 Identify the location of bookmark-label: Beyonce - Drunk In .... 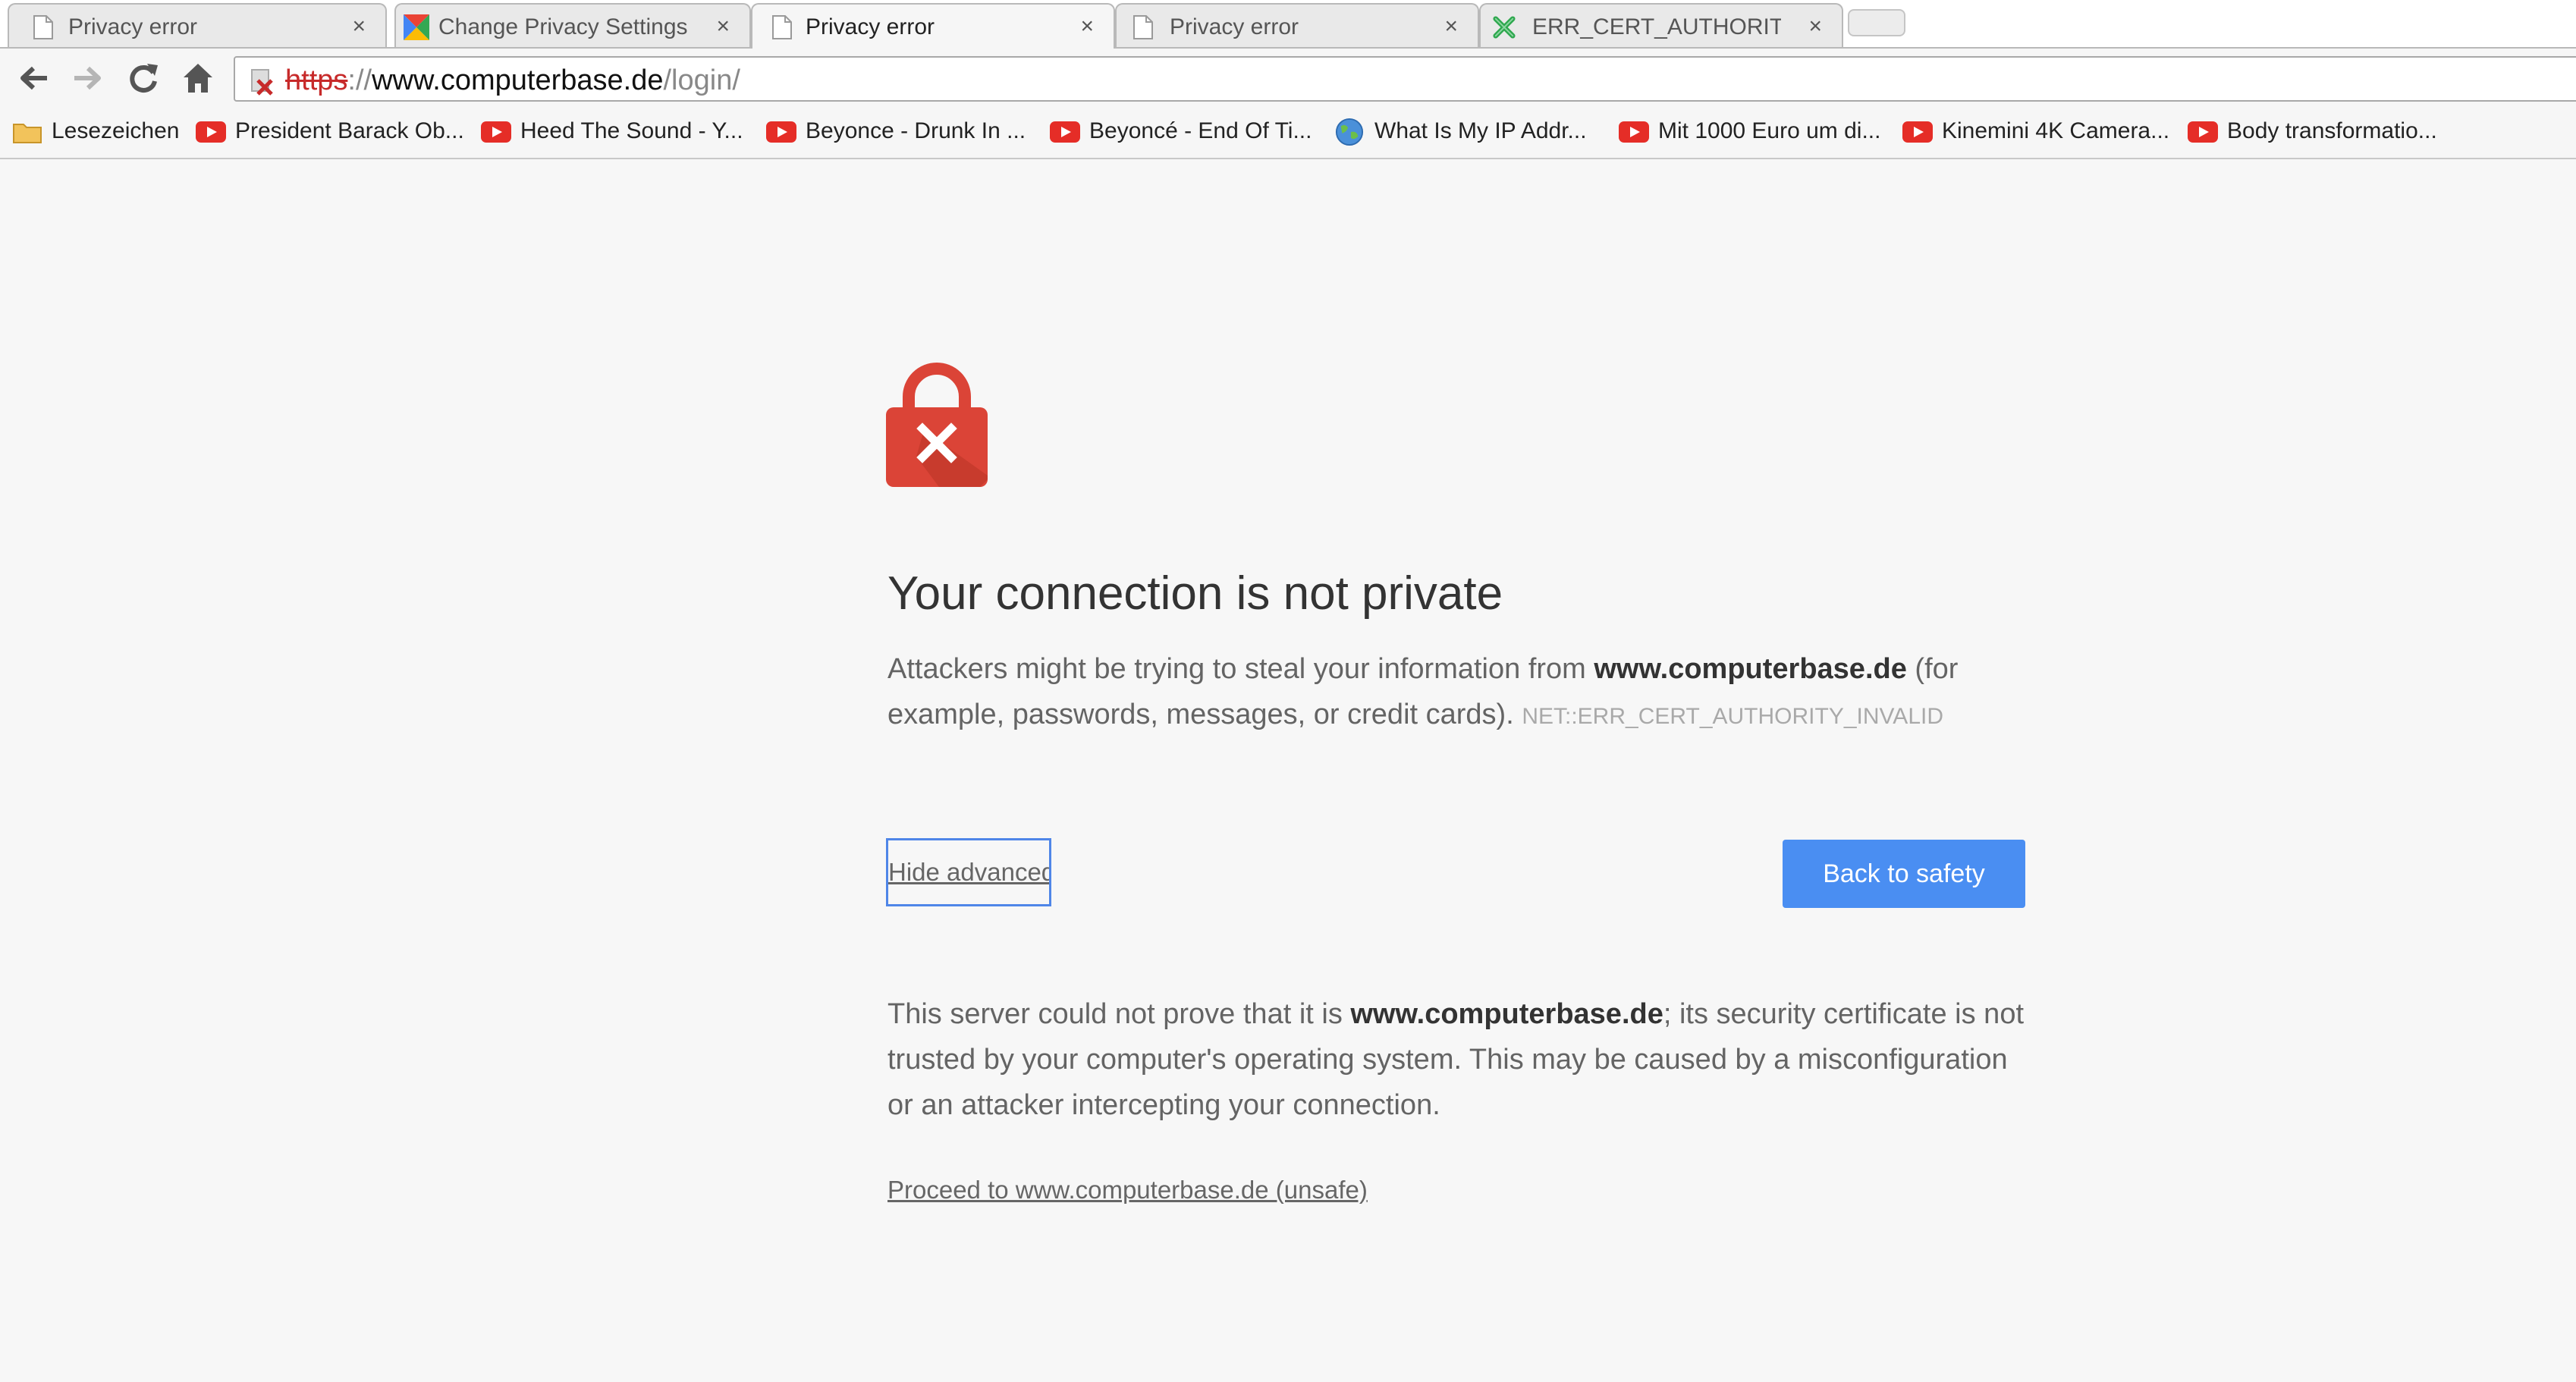
(916, 130).